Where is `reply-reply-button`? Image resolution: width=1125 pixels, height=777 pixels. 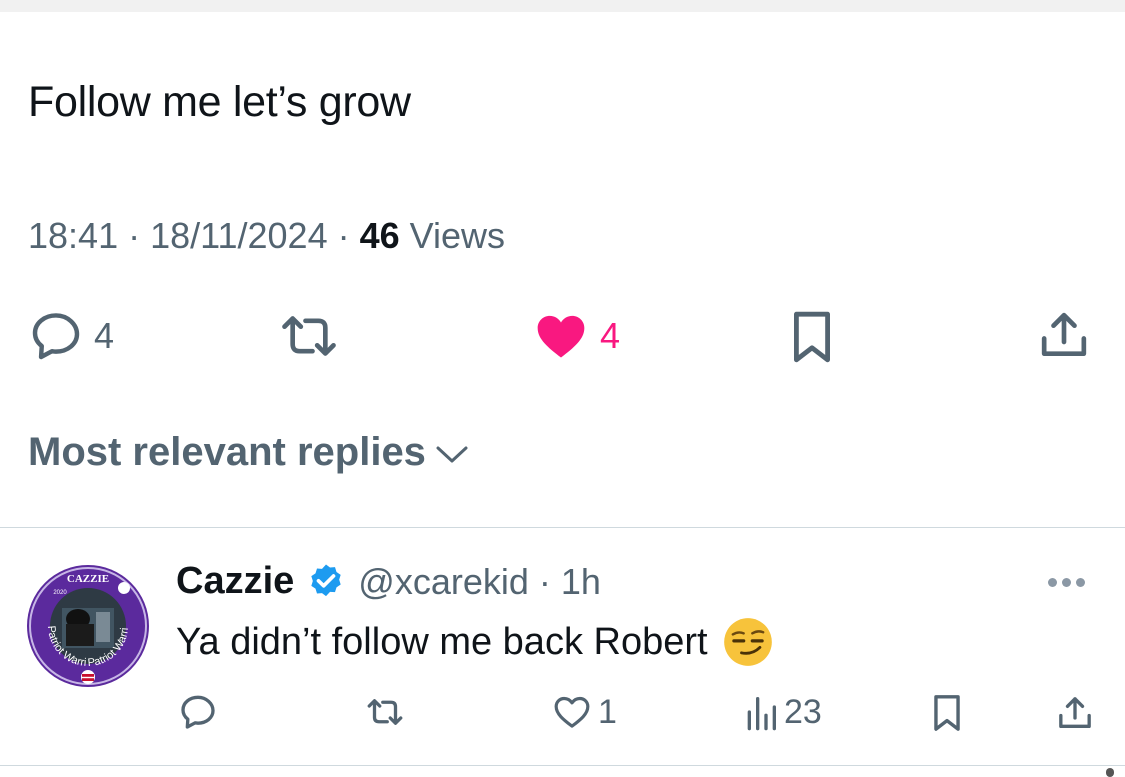 reply-reply-button is located at coordinates (198, 712).